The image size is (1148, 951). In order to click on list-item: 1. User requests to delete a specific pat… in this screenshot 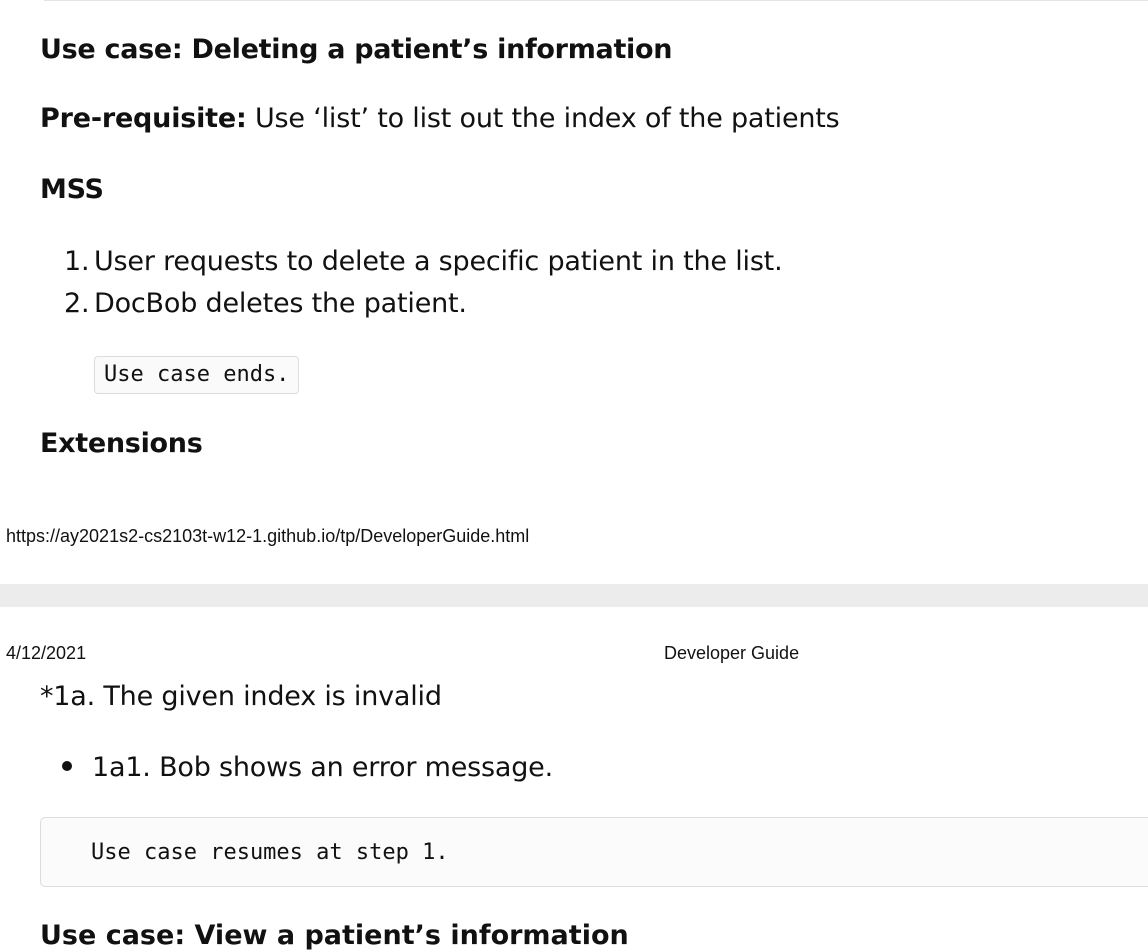, I will do `click(423, 265)`.